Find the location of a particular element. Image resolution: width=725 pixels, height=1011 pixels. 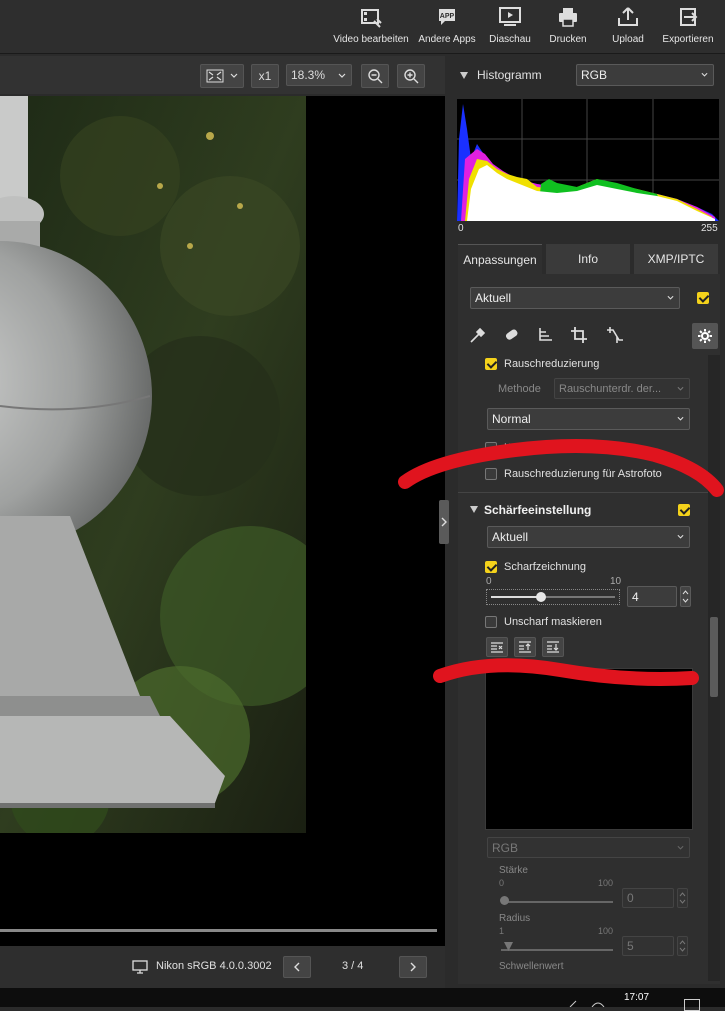

tab-label: Info is located at coordinates (587, 259).